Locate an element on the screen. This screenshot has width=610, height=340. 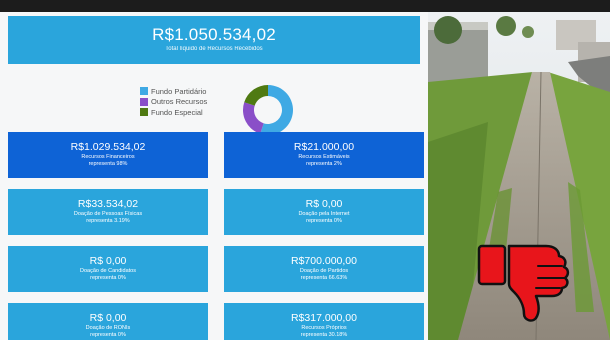
card-pct: representa 30.18% is located at coordinates (324, 335).